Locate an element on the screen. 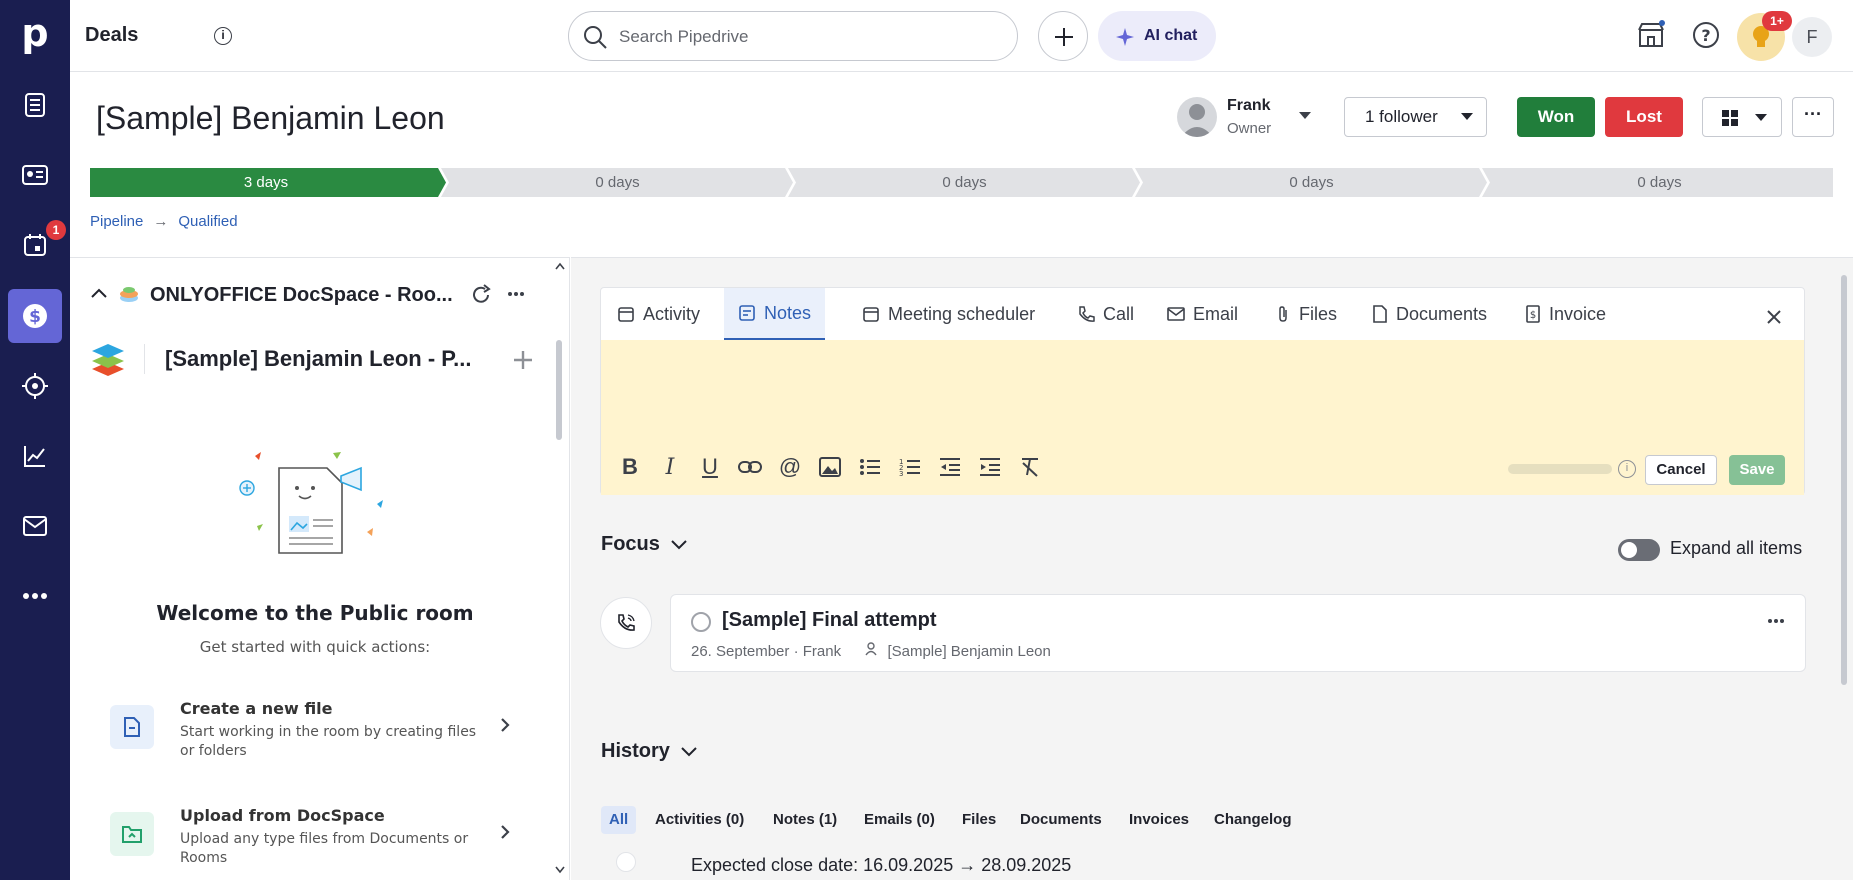  owner-name: Frank is located at coordinates (1249, 106).